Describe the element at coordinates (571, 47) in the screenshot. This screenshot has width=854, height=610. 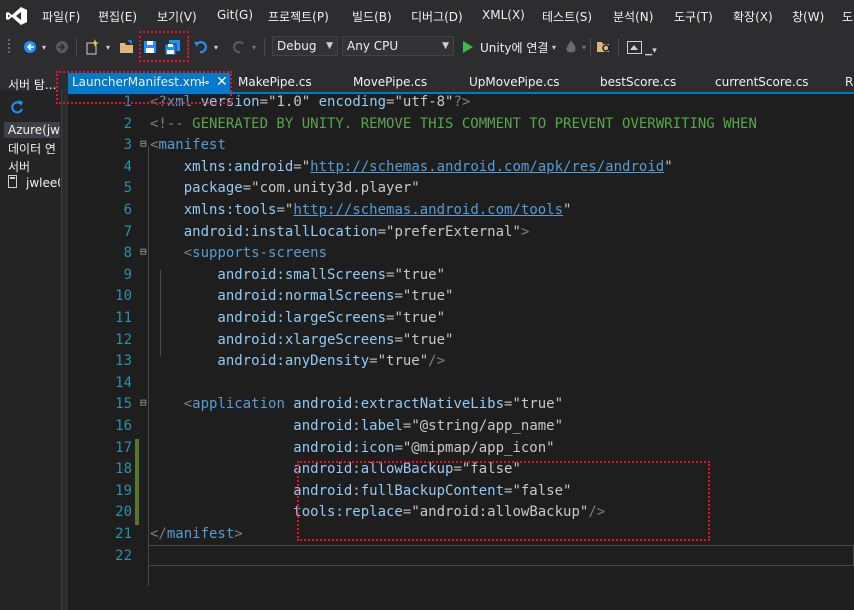
I see `hot-reload-icon` at that location.